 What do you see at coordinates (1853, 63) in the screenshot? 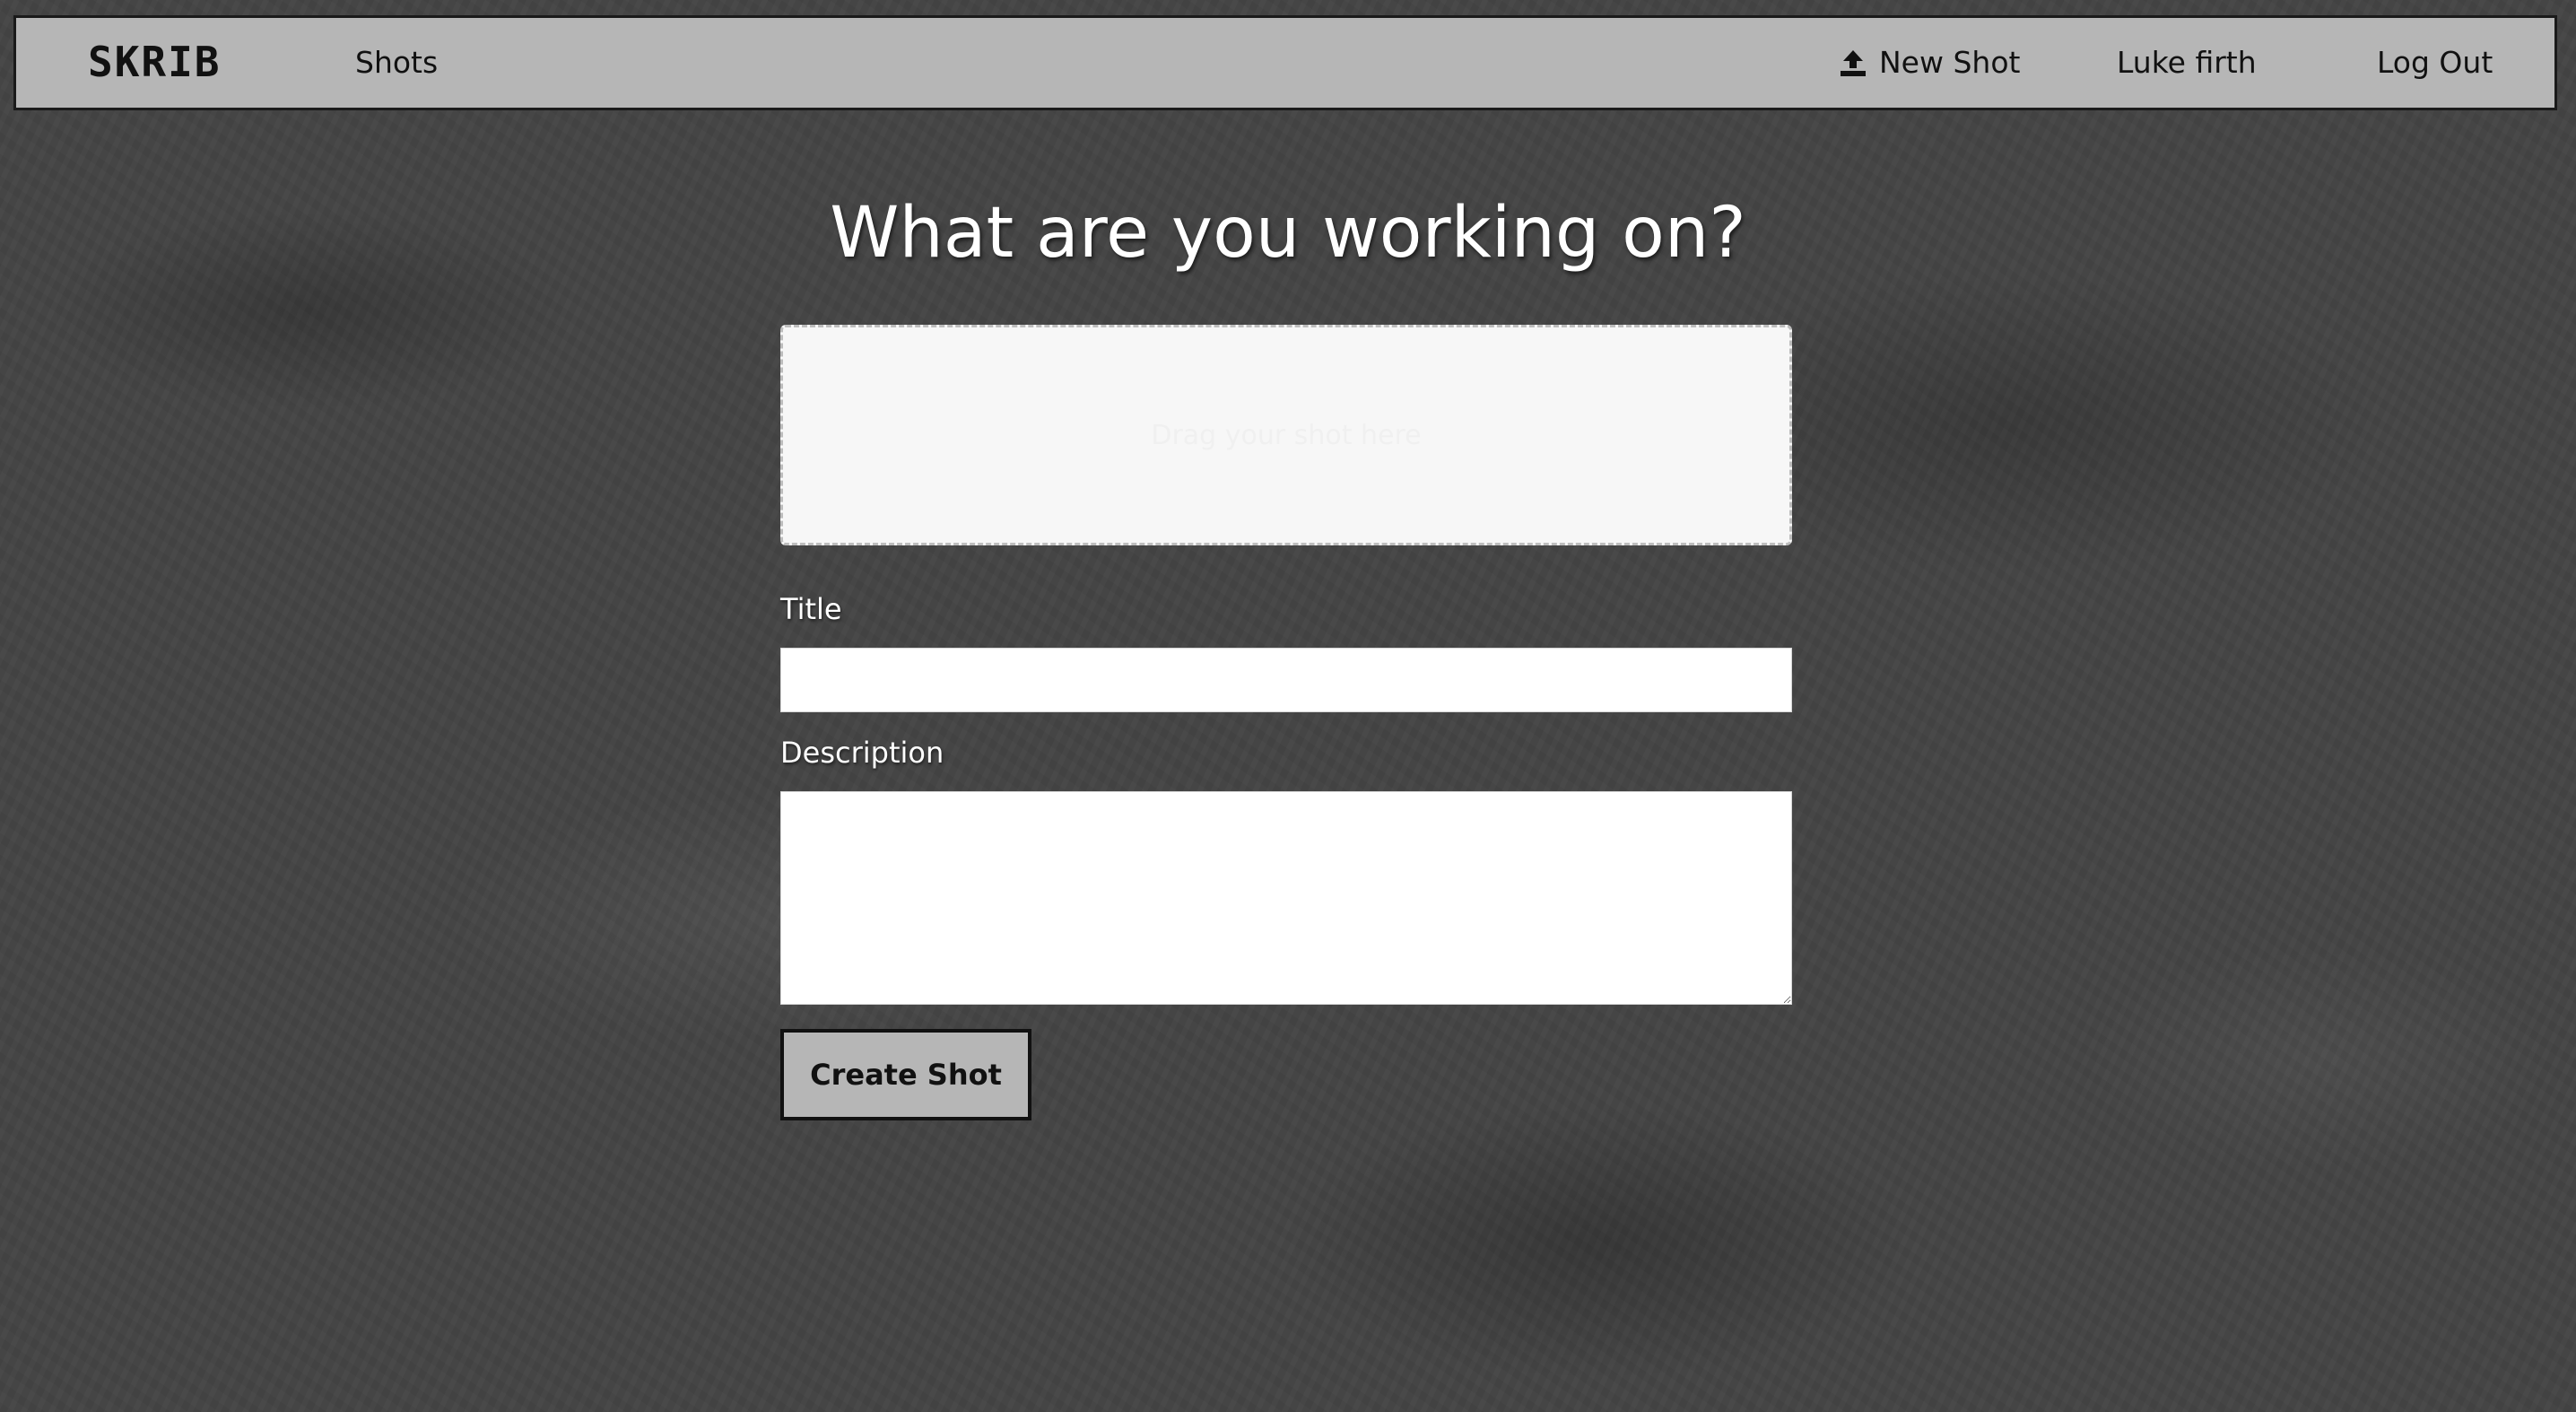
I see `upload-icon` at bounding box center [1853, 63].